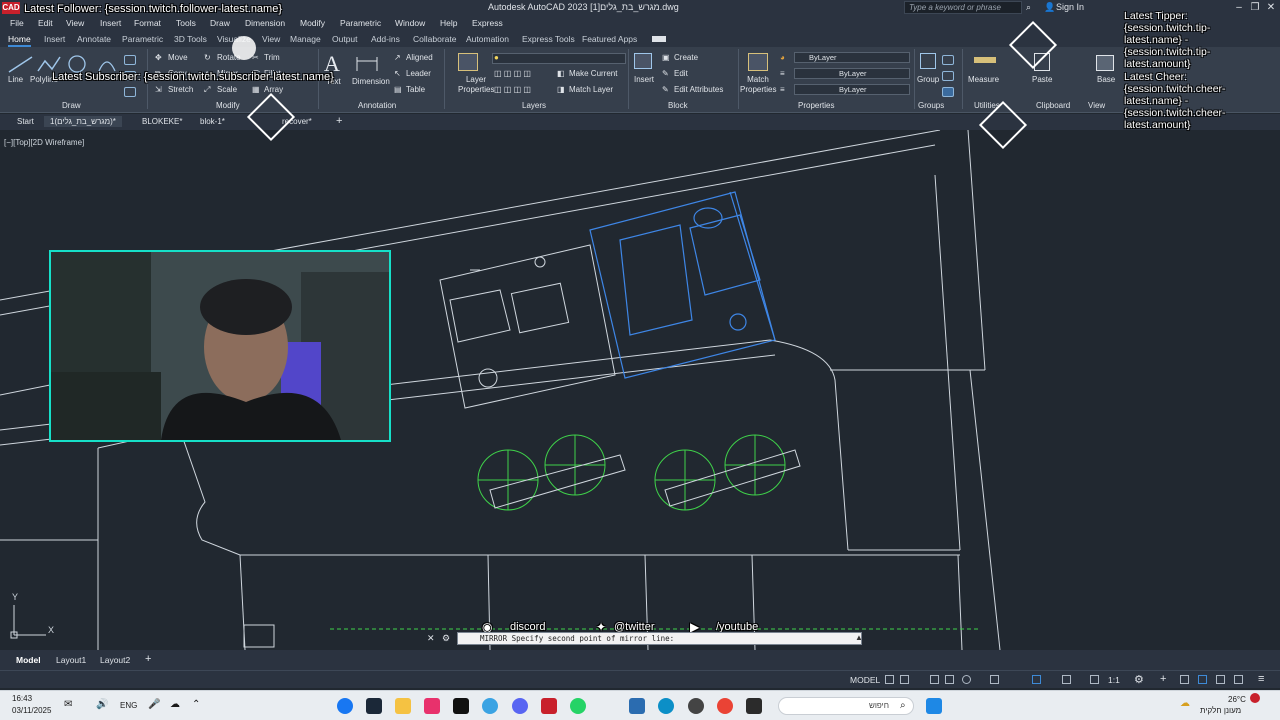 The image size is (1280, 720). I want to click on tab-collaborate: Collaborate, so click(434, 39).